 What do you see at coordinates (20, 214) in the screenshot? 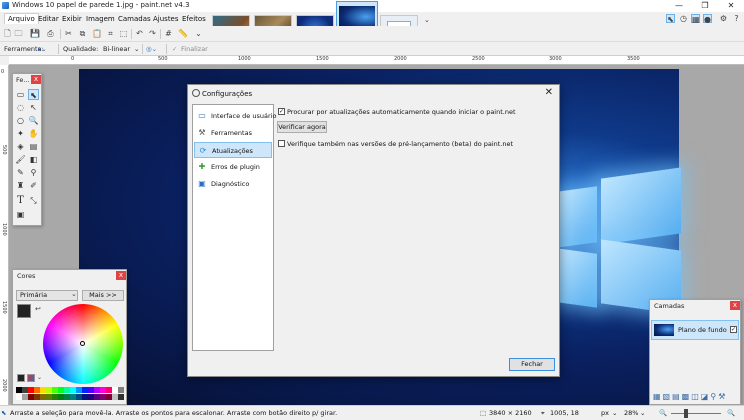
I see `shapes-icon: ▣` at bounding box center [20, 214].